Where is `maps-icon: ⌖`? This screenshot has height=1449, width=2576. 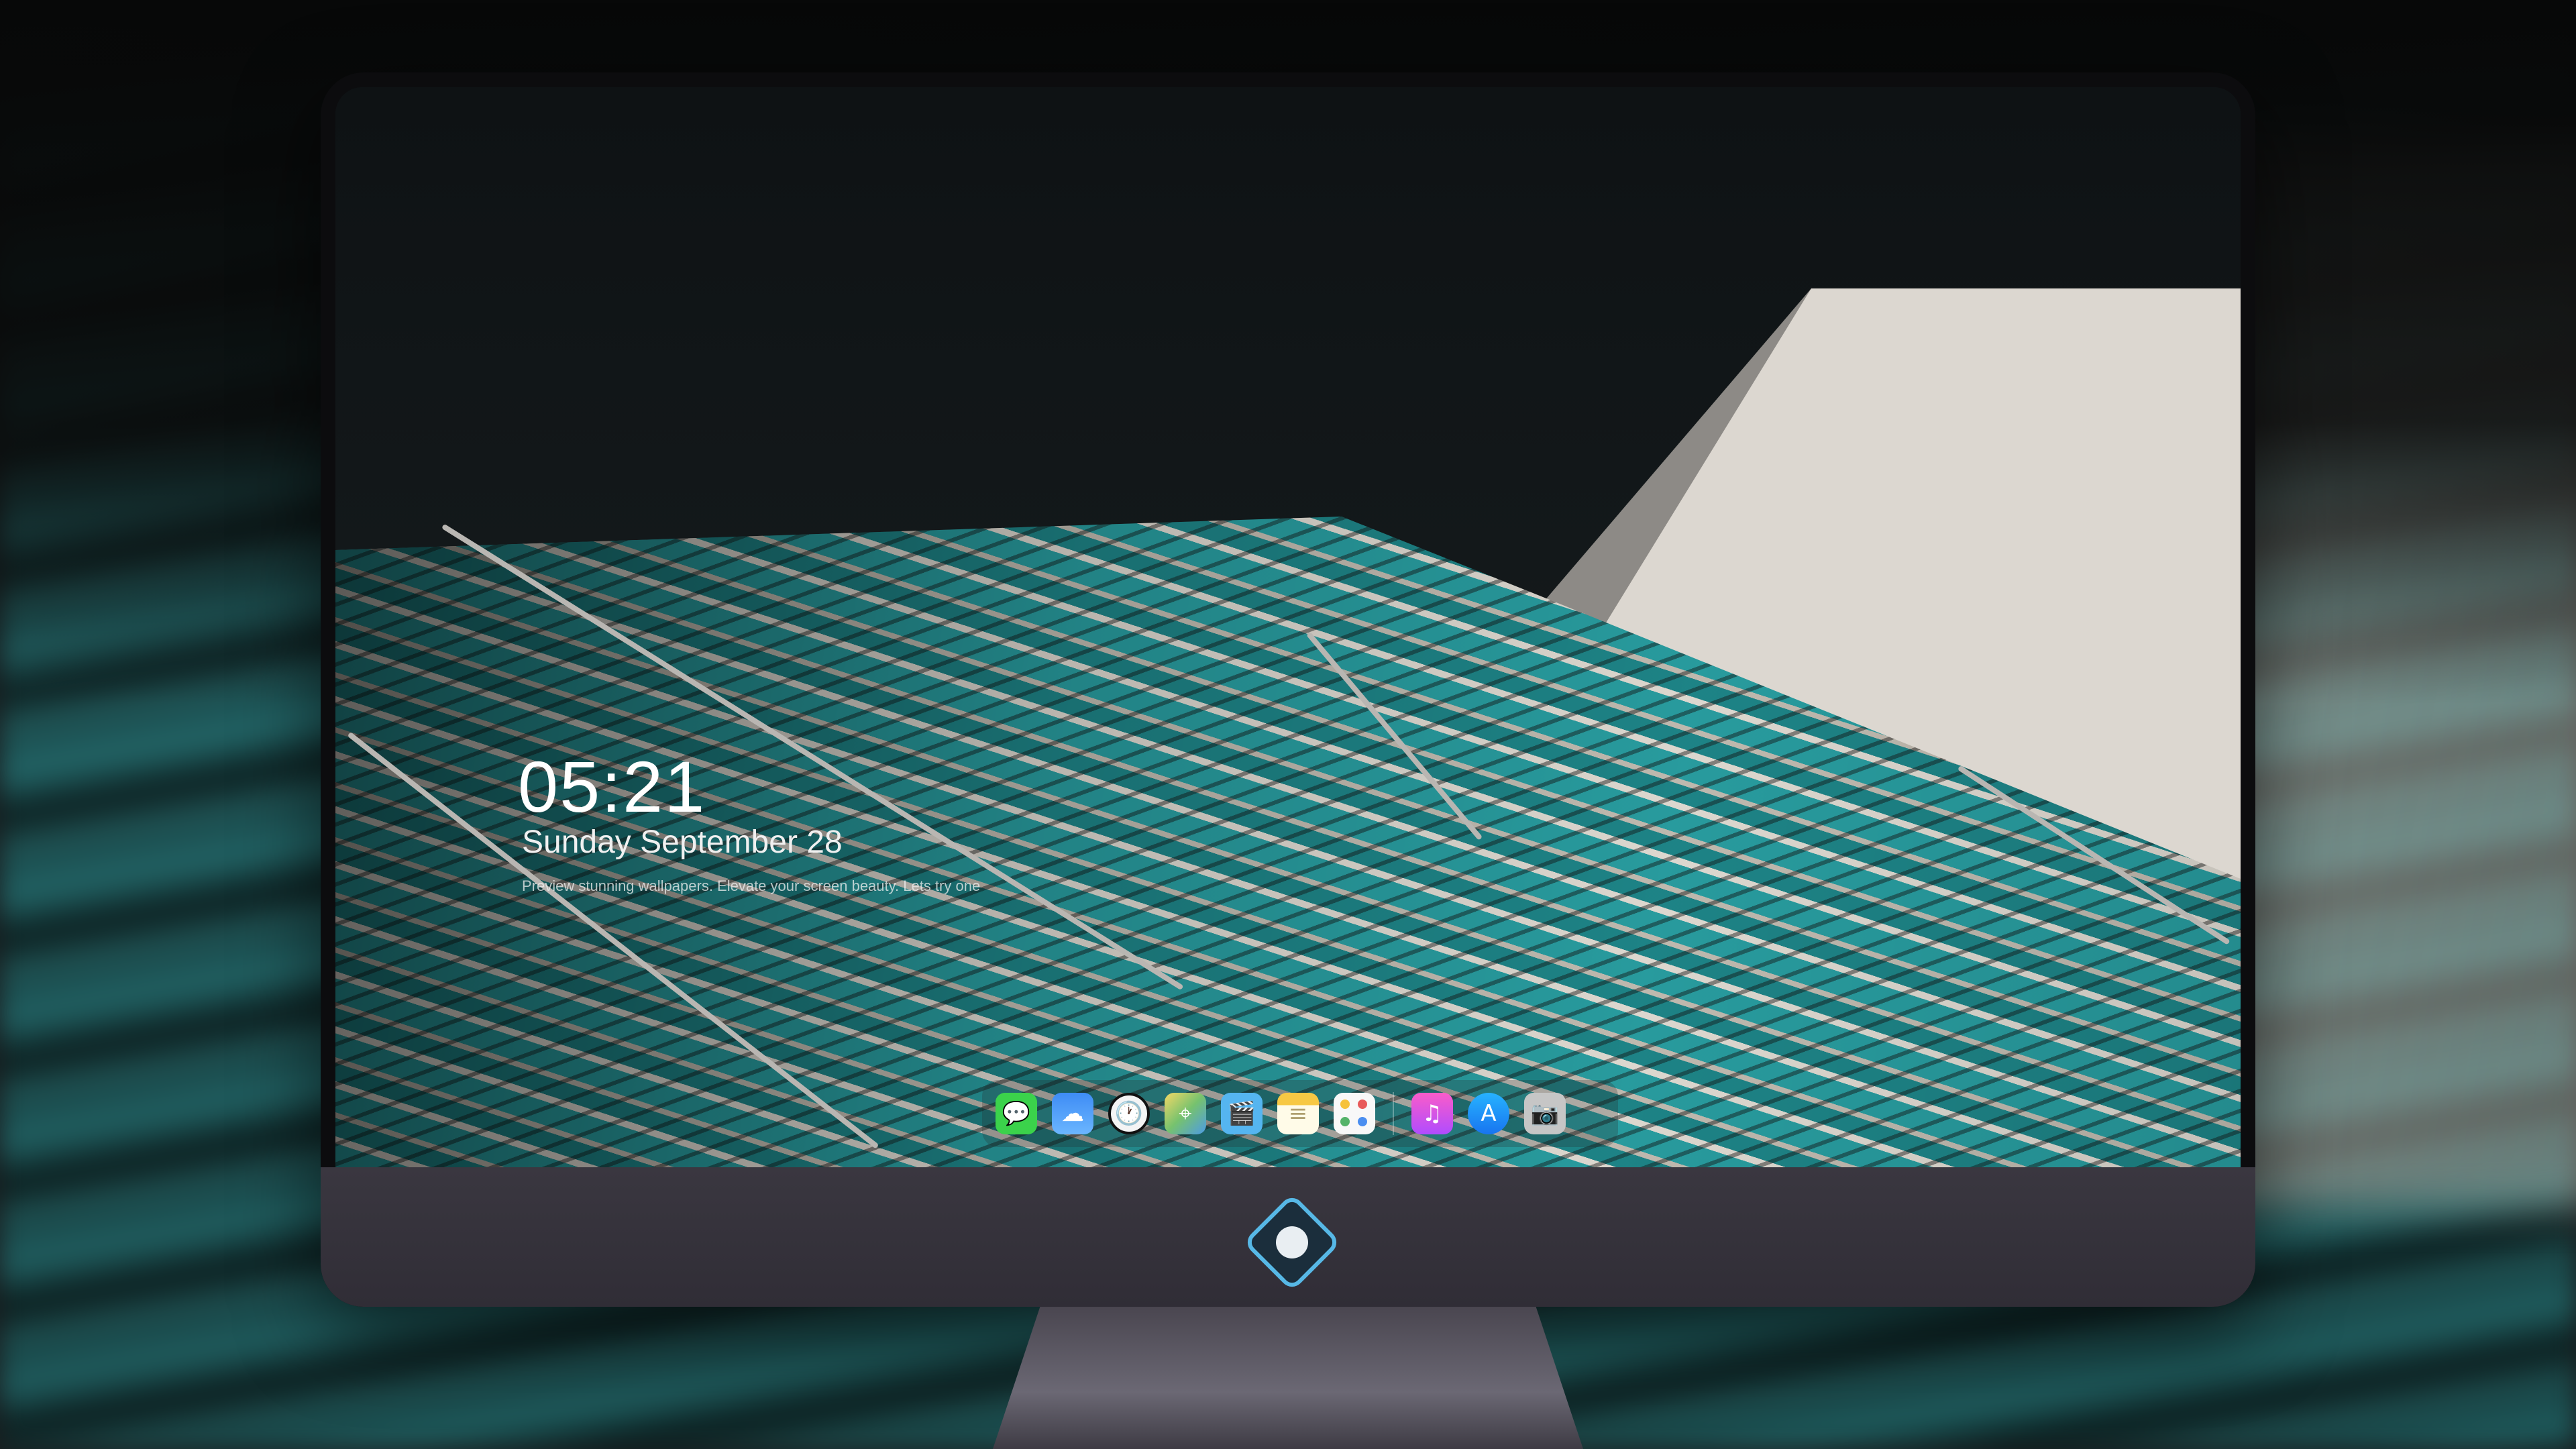
maps-icon: ⌖ is located at coordinates (1185, 1113).